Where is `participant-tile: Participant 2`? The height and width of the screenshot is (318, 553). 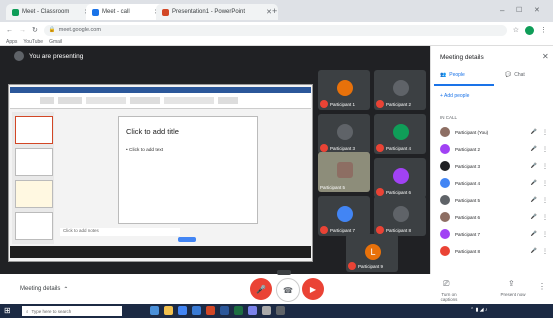
participant-tile: Participant 2 is located at coordinates (400, 90).